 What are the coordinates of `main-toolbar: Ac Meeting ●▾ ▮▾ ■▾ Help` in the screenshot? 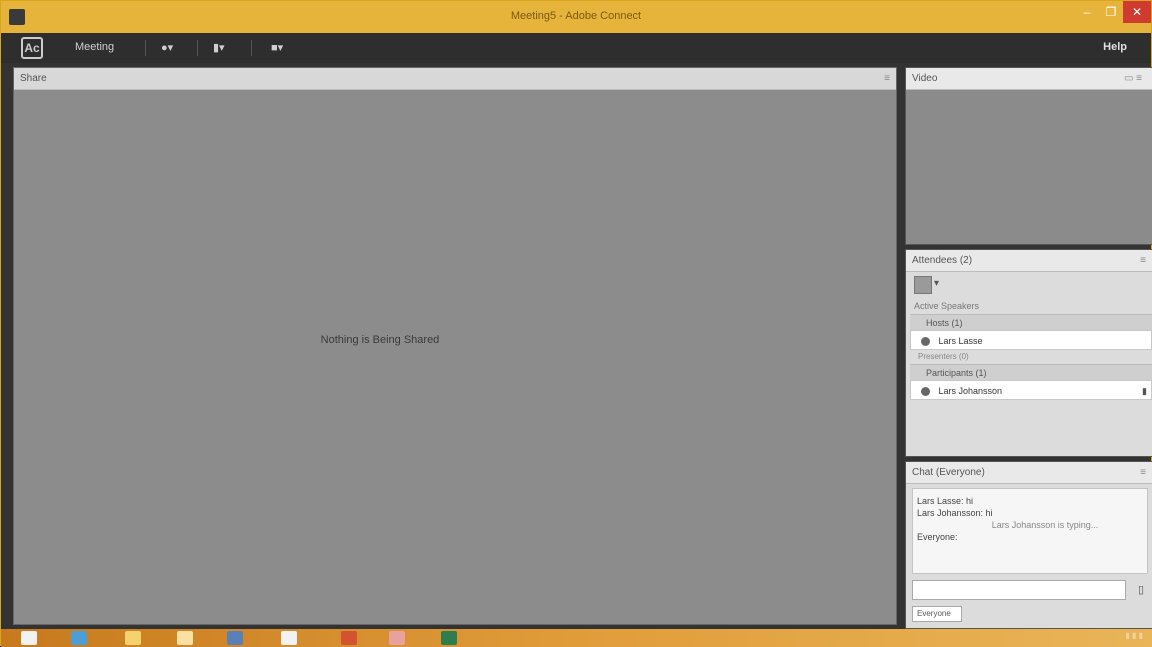 It's located at (576, 48).